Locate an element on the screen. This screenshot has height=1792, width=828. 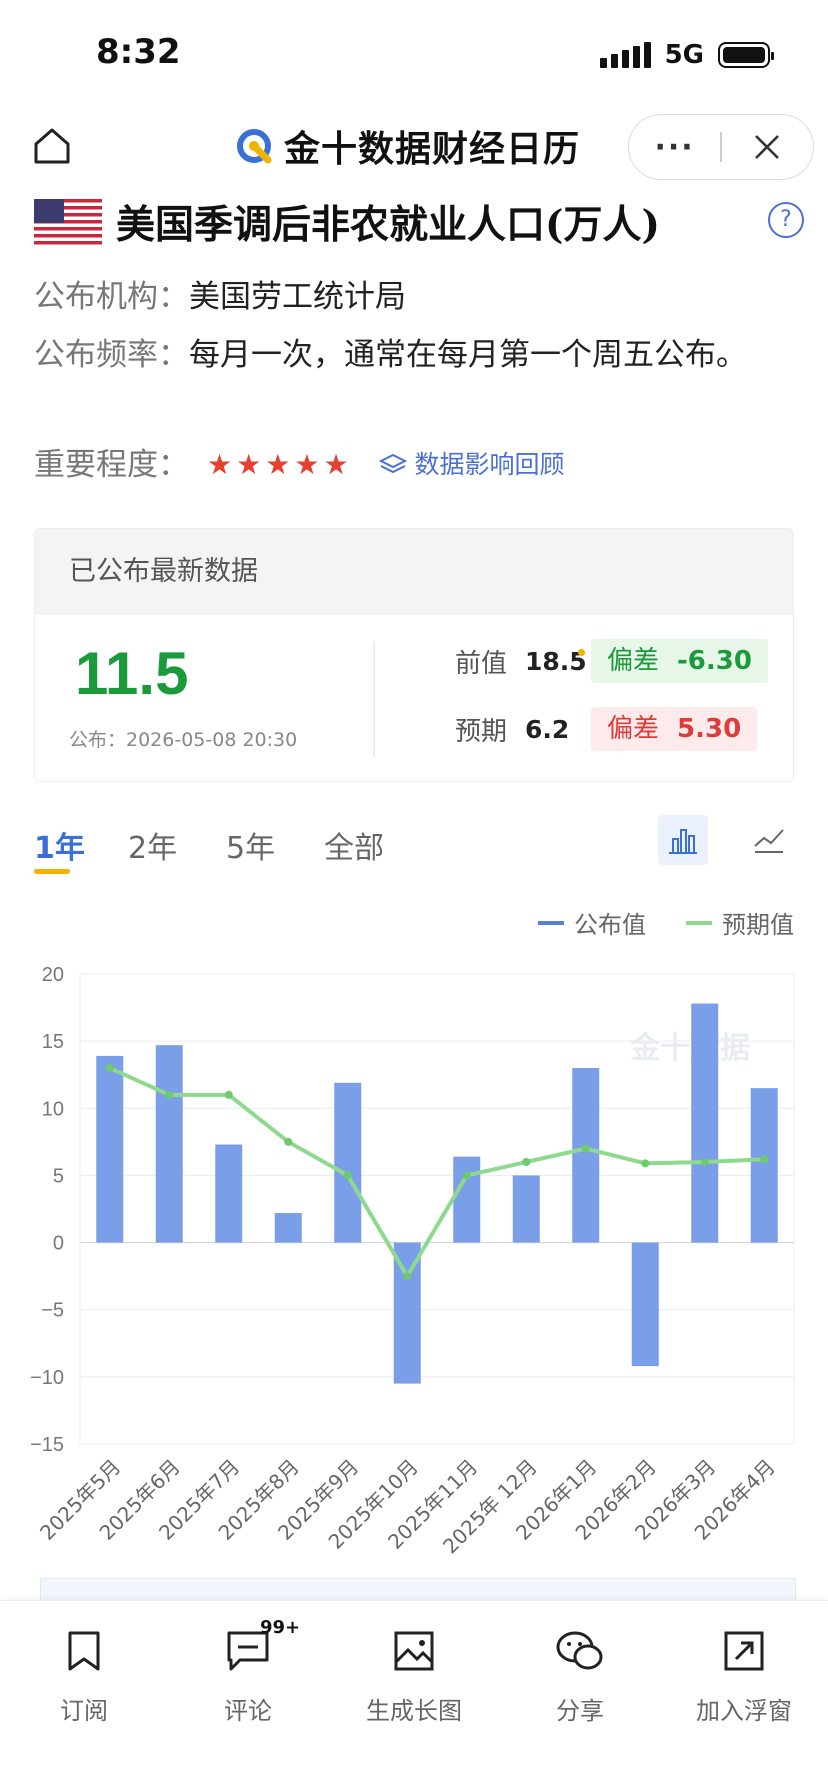
frequency-value: 每月一次，通常在每月第一个周五公布。 is located at coordinates (468, 355).